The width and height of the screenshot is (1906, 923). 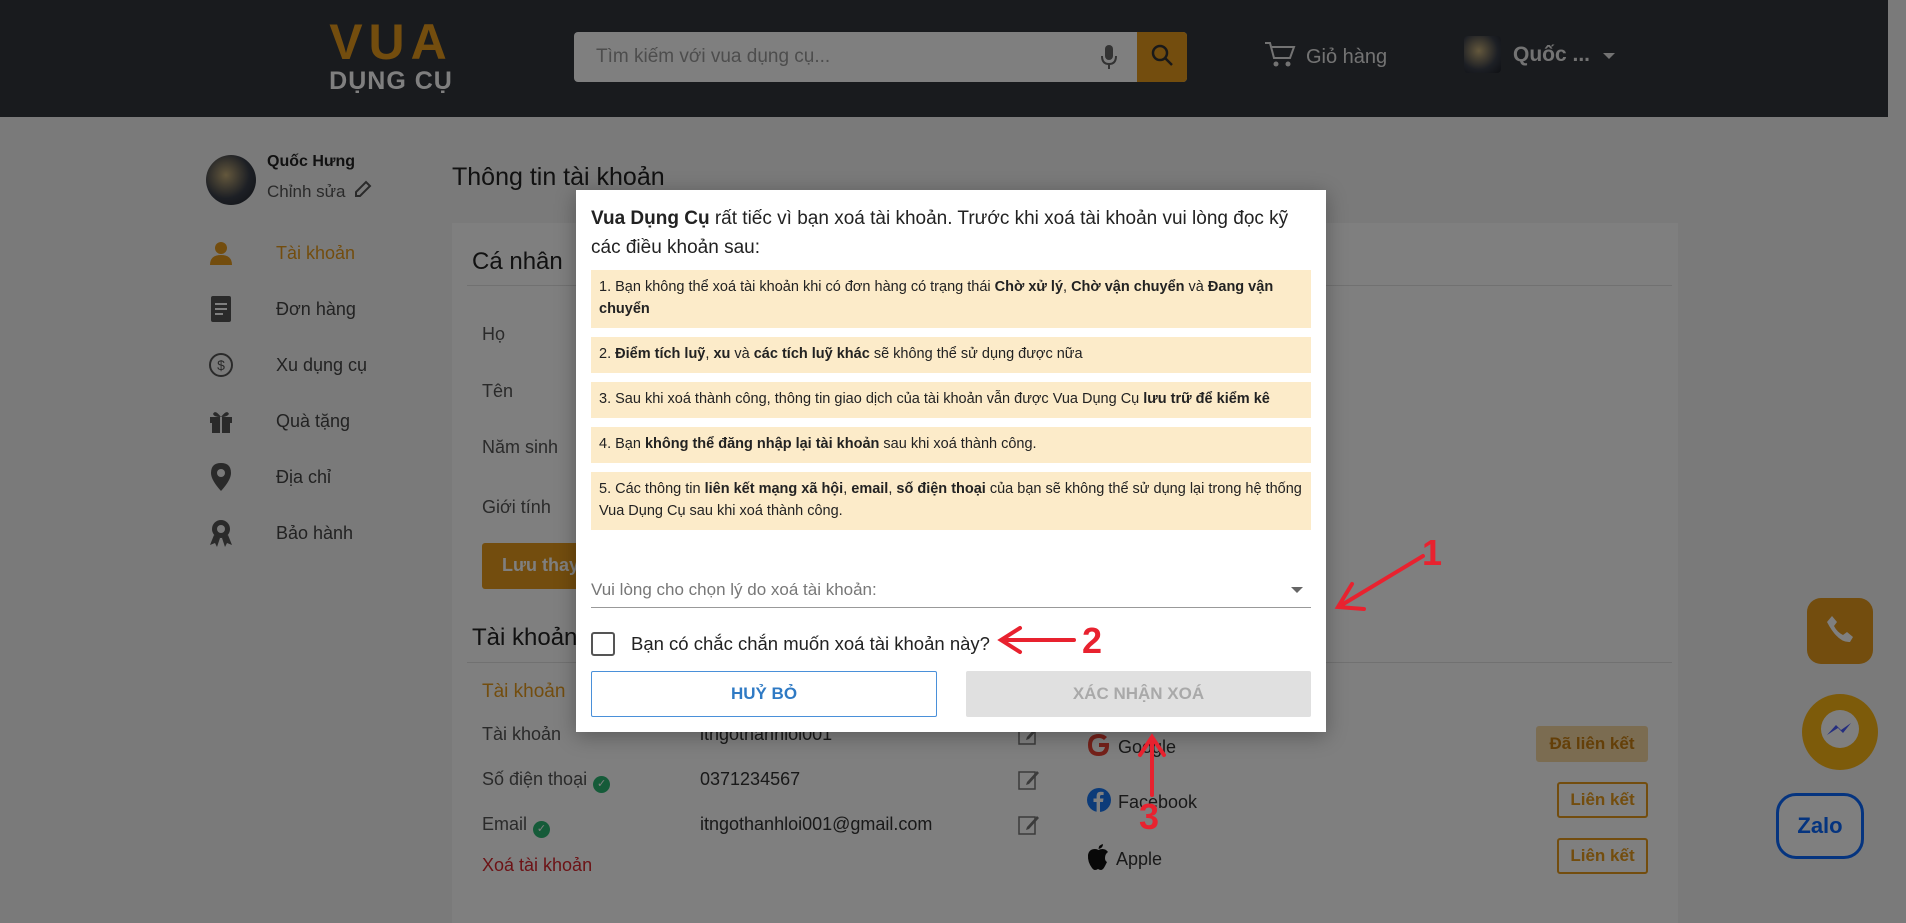 I want to click on cancel-button: HUỶ BỎ, so click(x=764, y=694).